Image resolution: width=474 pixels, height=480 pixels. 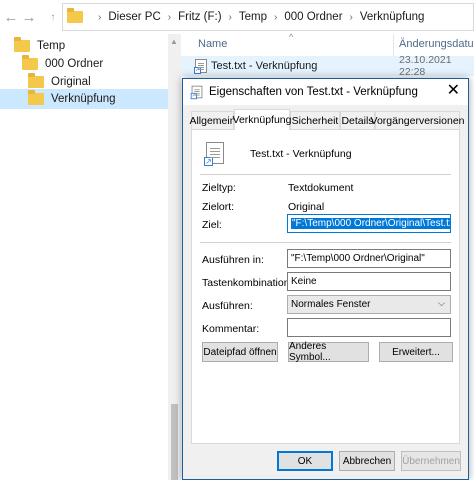 What do you see at coordinates (227, 306) in the screenshot?
I see `run-label: Ausführen:` at bounding box center [227, 306].